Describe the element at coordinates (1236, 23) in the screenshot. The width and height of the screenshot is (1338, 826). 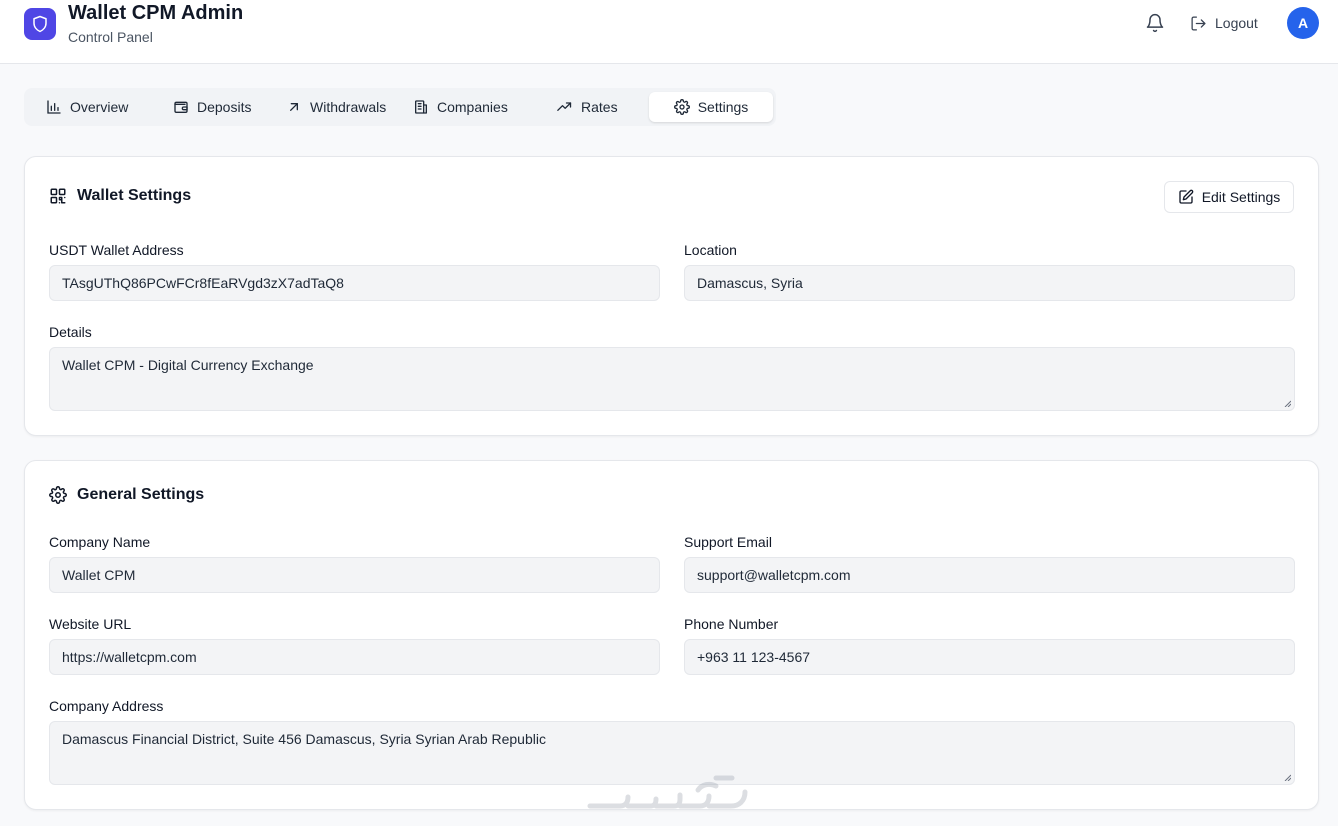
I see `logout-label: Logout` at that location.